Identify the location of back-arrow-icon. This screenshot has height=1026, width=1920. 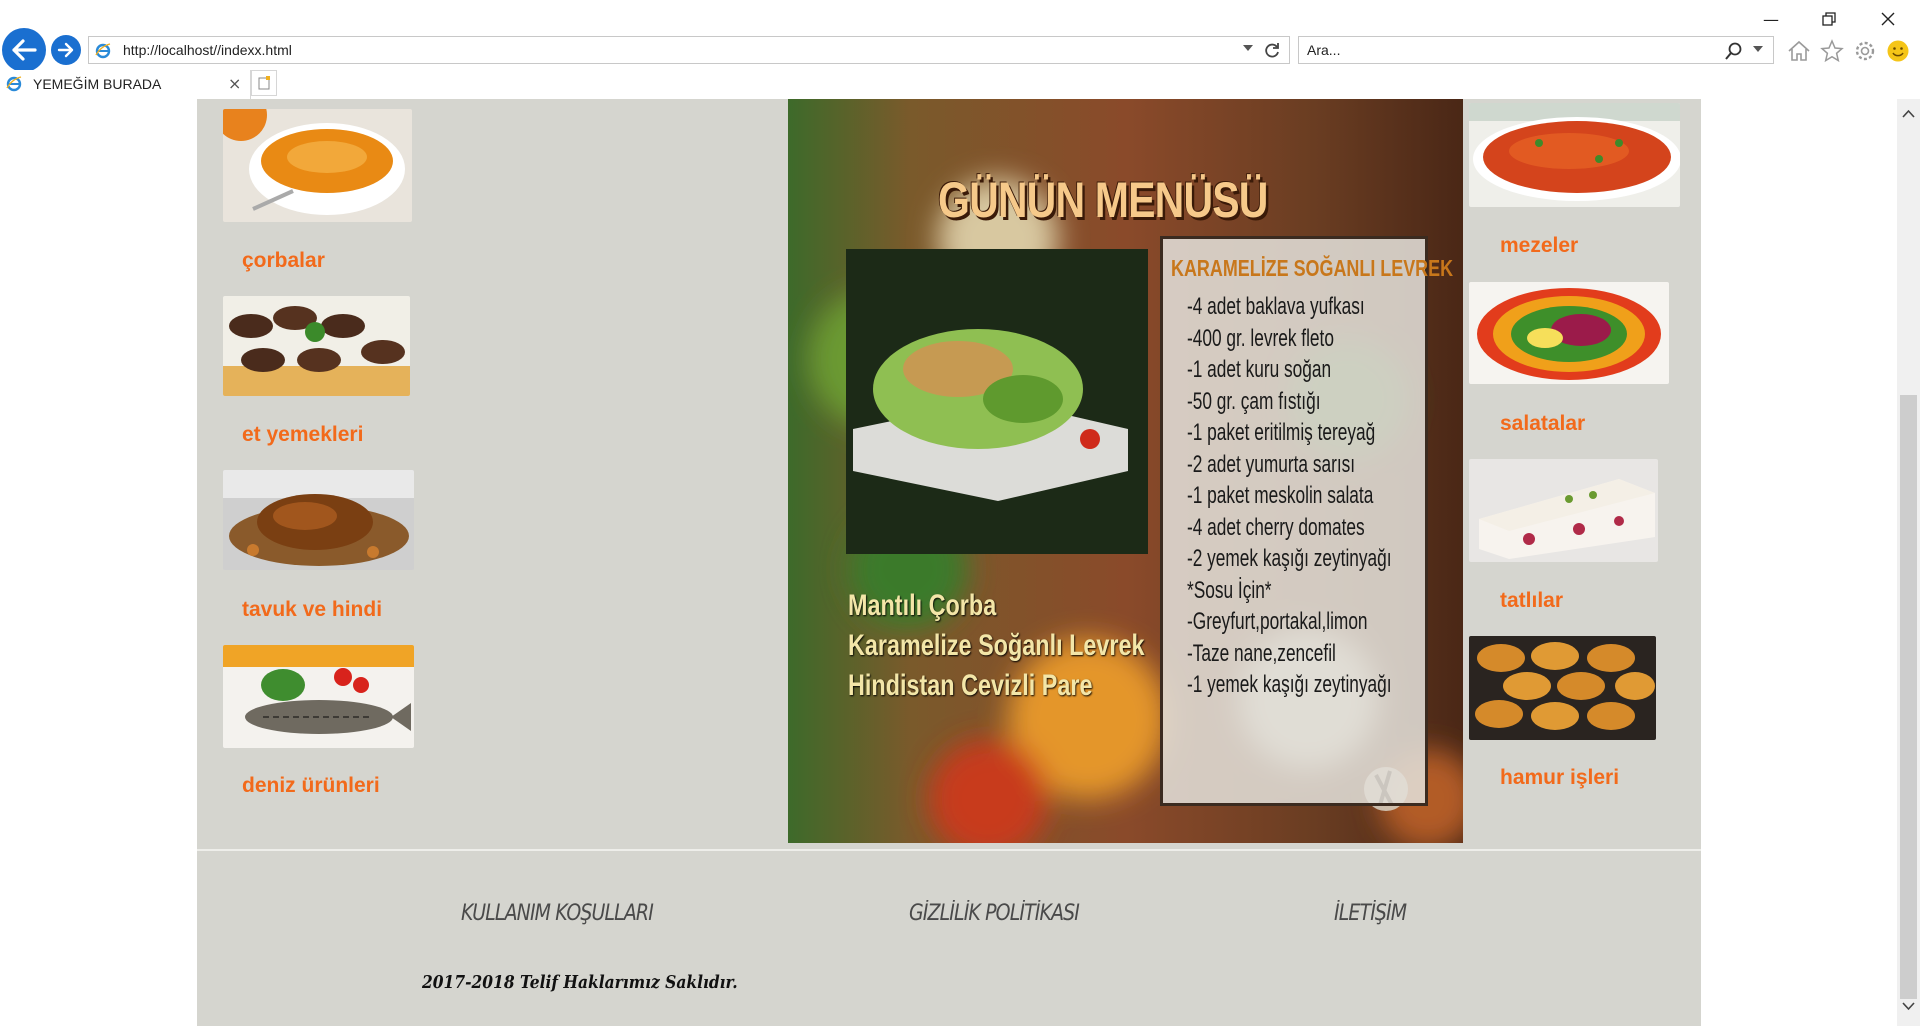
(24, 50).